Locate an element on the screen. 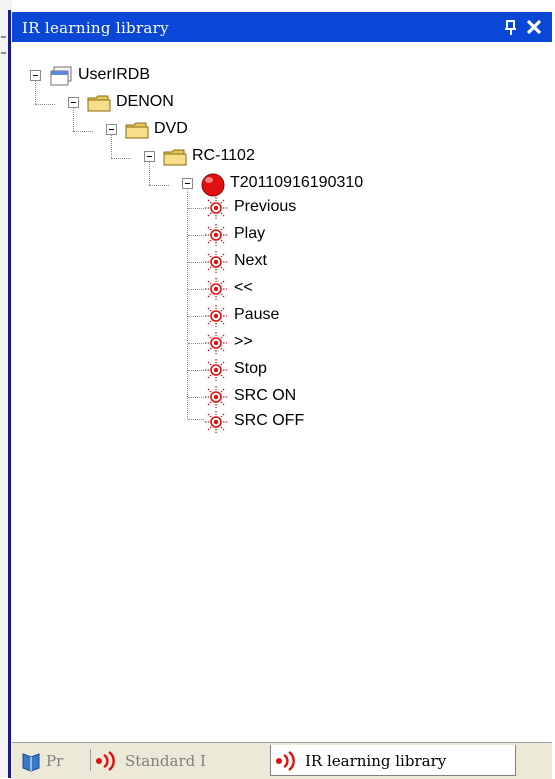 The height and width of the screenshot is (779, 555). tree-node-label: UserIRDB is located at coordinates (114, 74).